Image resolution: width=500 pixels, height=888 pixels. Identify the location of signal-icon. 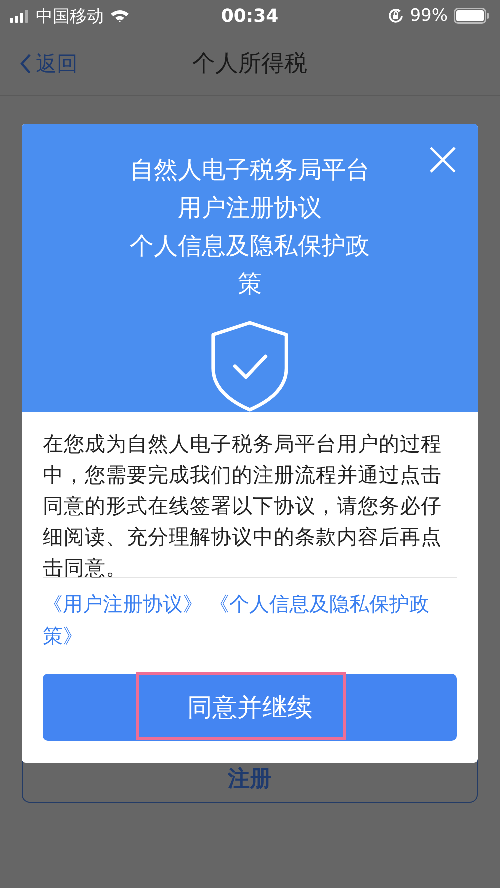
(20, 16).